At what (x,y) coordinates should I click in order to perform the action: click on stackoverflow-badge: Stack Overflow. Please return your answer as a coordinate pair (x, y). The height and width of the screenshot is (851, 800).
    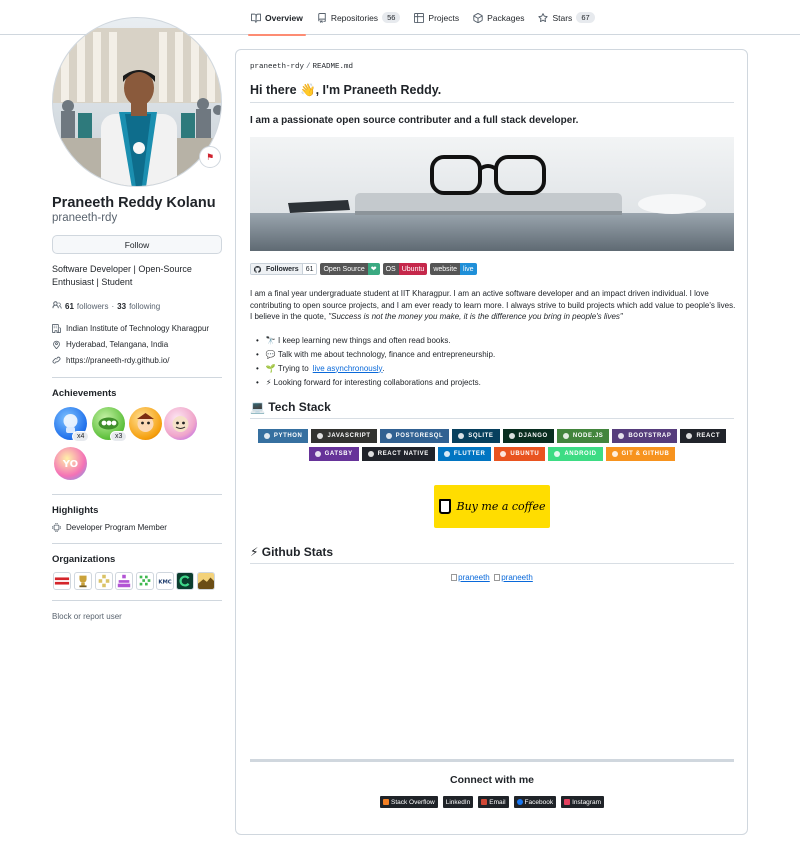
    Looking at the image, I should click on (408, 802).